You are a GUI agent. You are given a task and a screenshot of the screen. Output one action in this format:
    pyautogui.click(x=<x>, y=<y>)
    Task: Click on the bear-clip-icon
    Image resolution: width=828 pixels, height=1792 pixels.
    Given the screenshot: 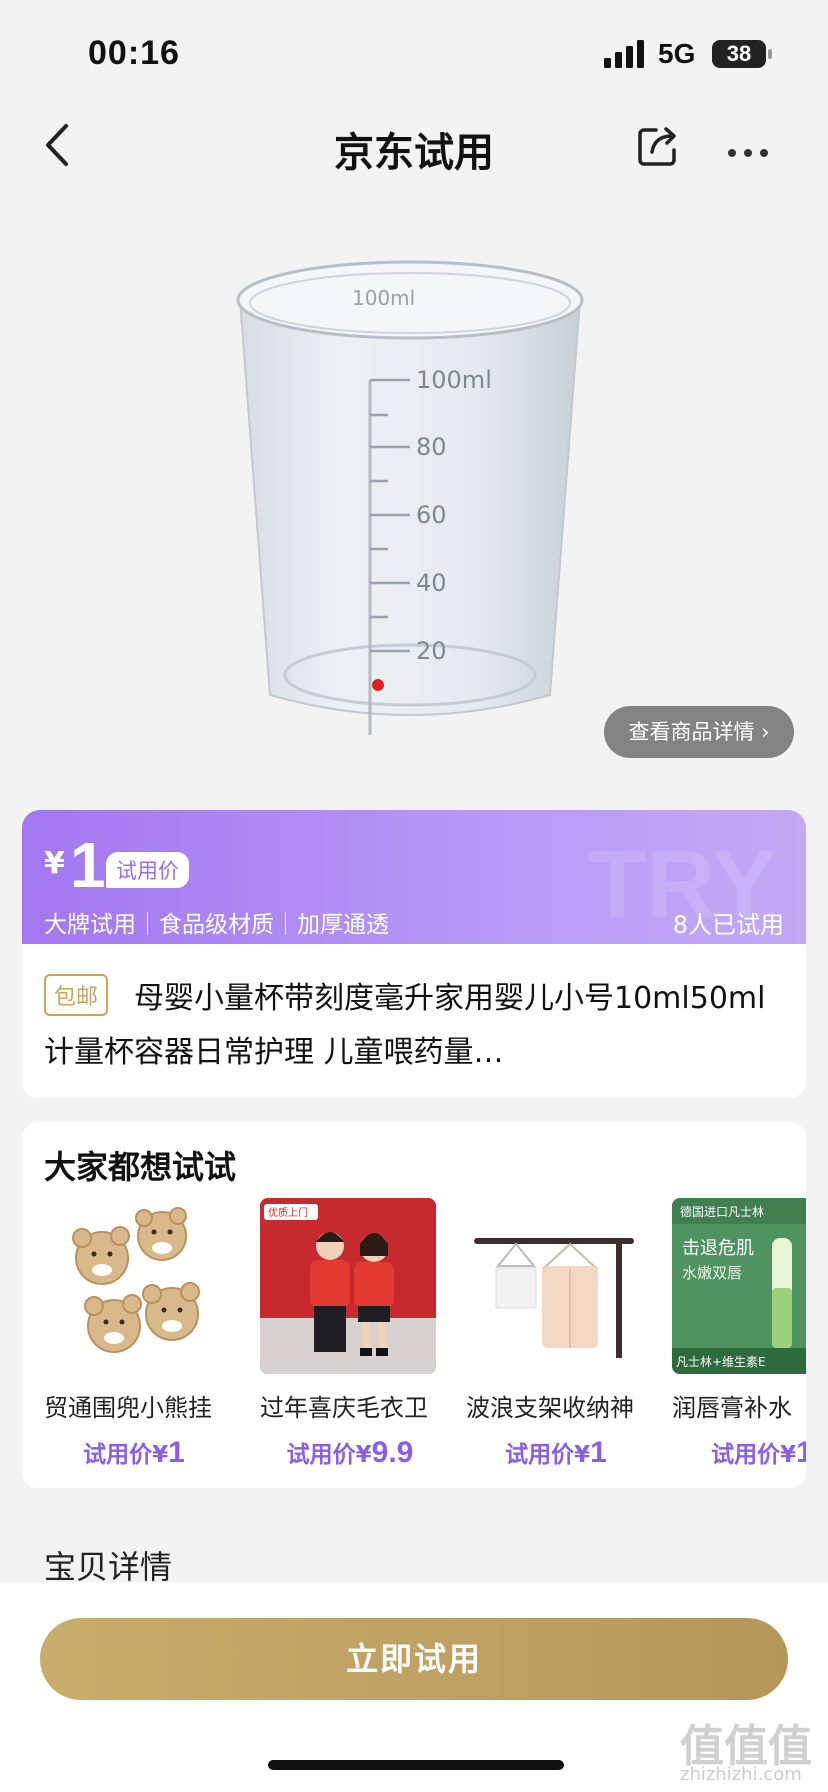 What is the action you would take?
    pyautogui.click(x=136, y=1280)
    